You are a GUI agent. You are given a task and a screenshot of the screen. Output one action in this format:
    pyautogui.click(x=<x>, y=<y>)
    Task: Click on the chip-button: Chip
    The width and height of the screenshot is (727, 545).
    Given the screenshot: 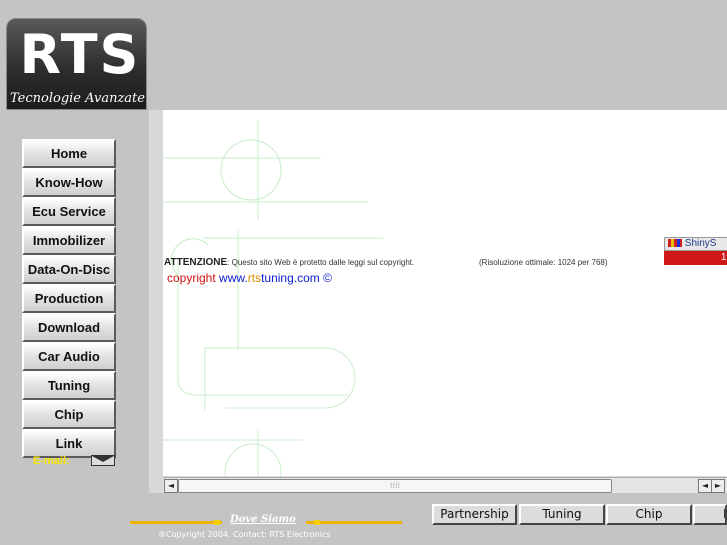 What is the action you would take?
    pyautogui.click(x=649, y=514)
    